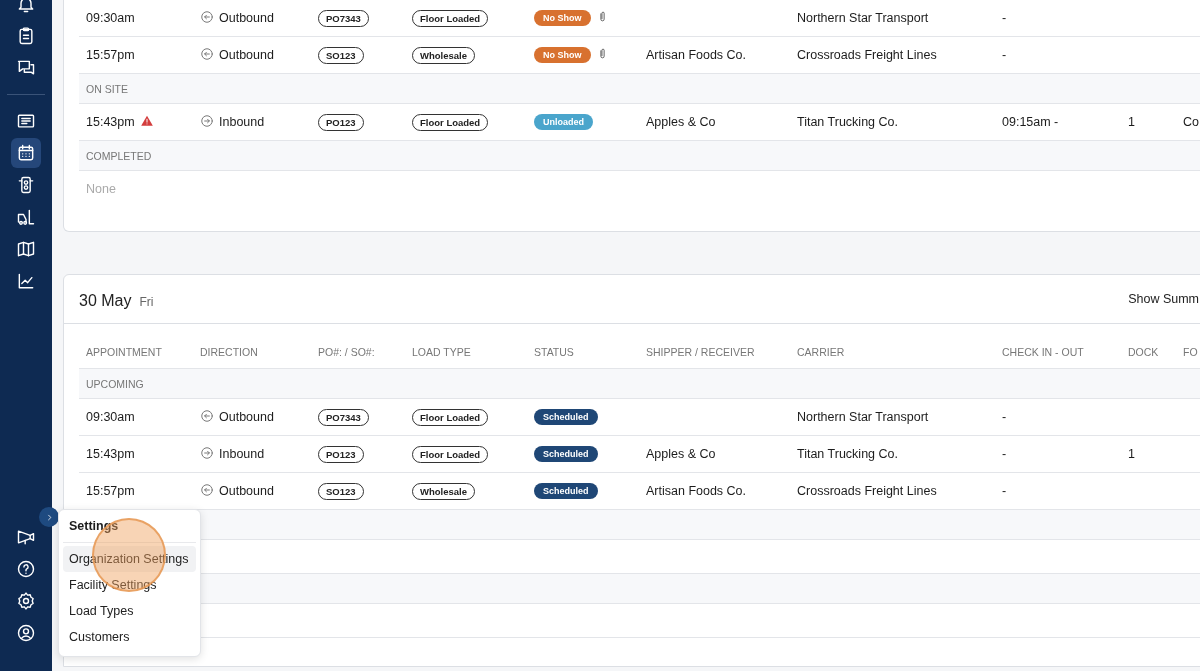 This screenshot has width=1200, height=671. What do you see at coordinates (124, 352) in the screenshot?
I see `column-header: APPOINTMENT` at bounding box center [124, 352].